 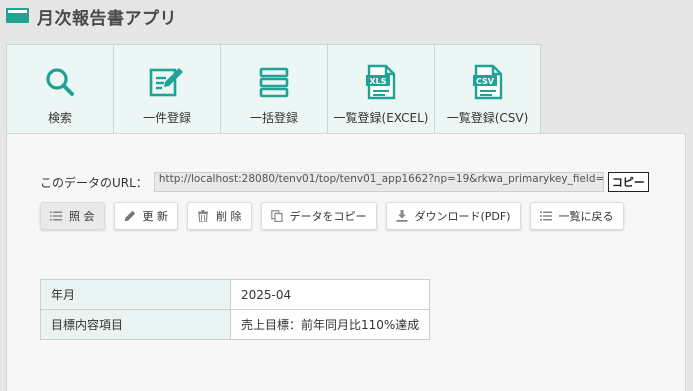 I want to click on tab-bulk-register: 一括登録, so click(x=273, y=89).